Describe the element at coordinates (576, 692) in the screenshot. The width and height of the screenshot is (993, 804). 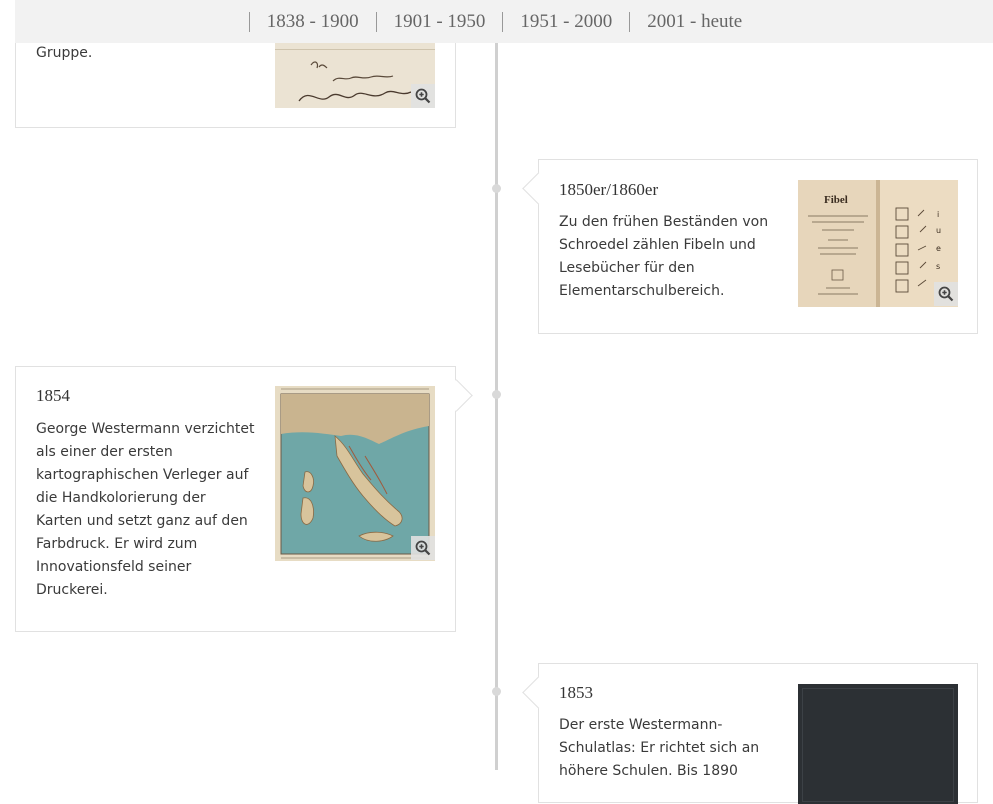
I see `card-year: 1853` at that location.